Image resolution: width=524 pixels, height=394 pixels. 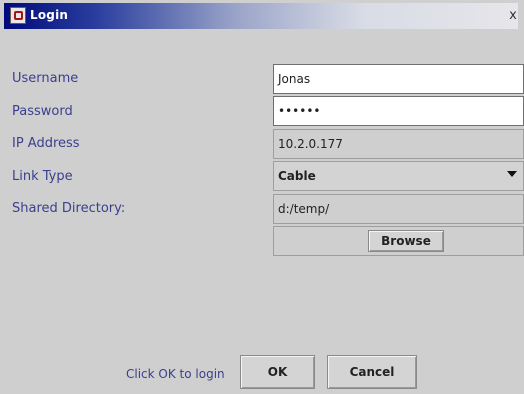 I want to click on cancel-button: Cancel, so click(x=372, y=372).